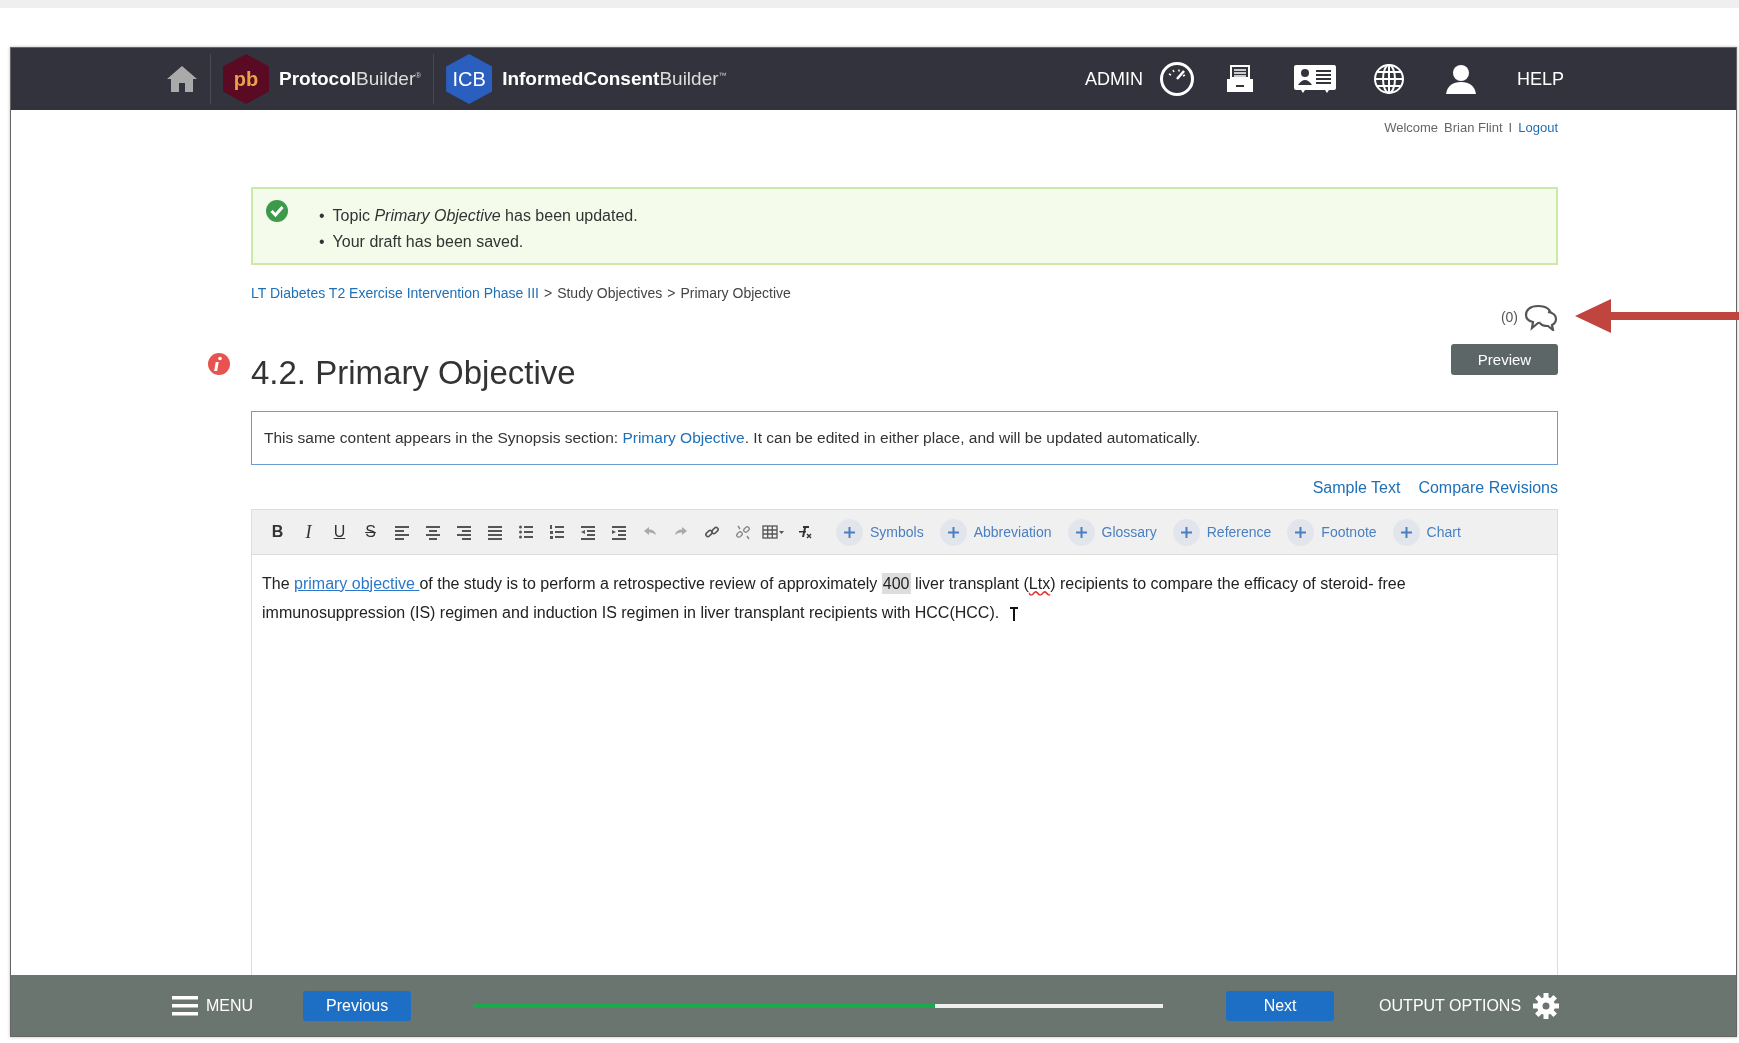 The image size is (1739, 1043). I want to click on user-icon, so click(1460, 79).